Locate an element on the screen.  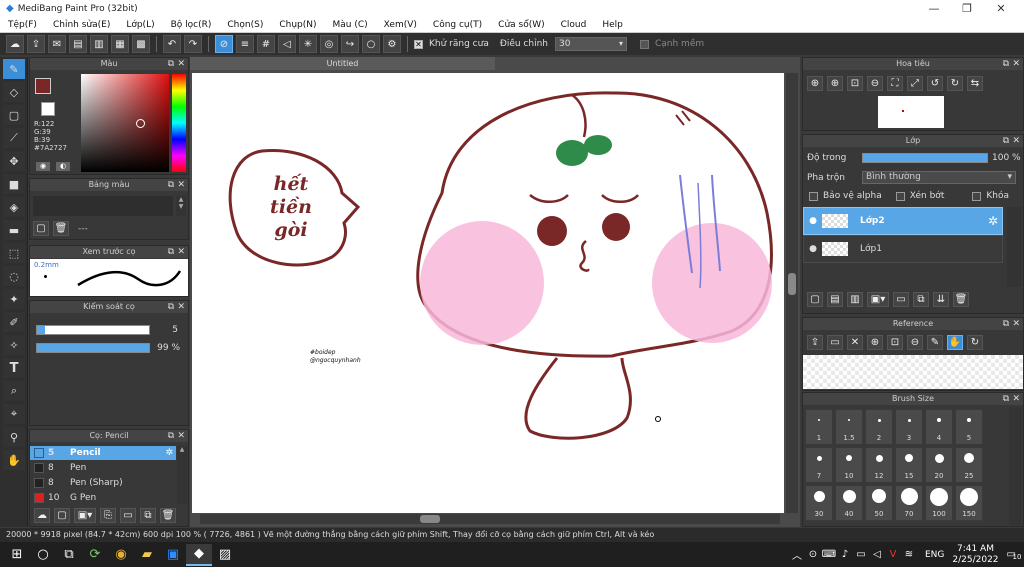
clipping-checkbox is located at coordinates (900, 196).